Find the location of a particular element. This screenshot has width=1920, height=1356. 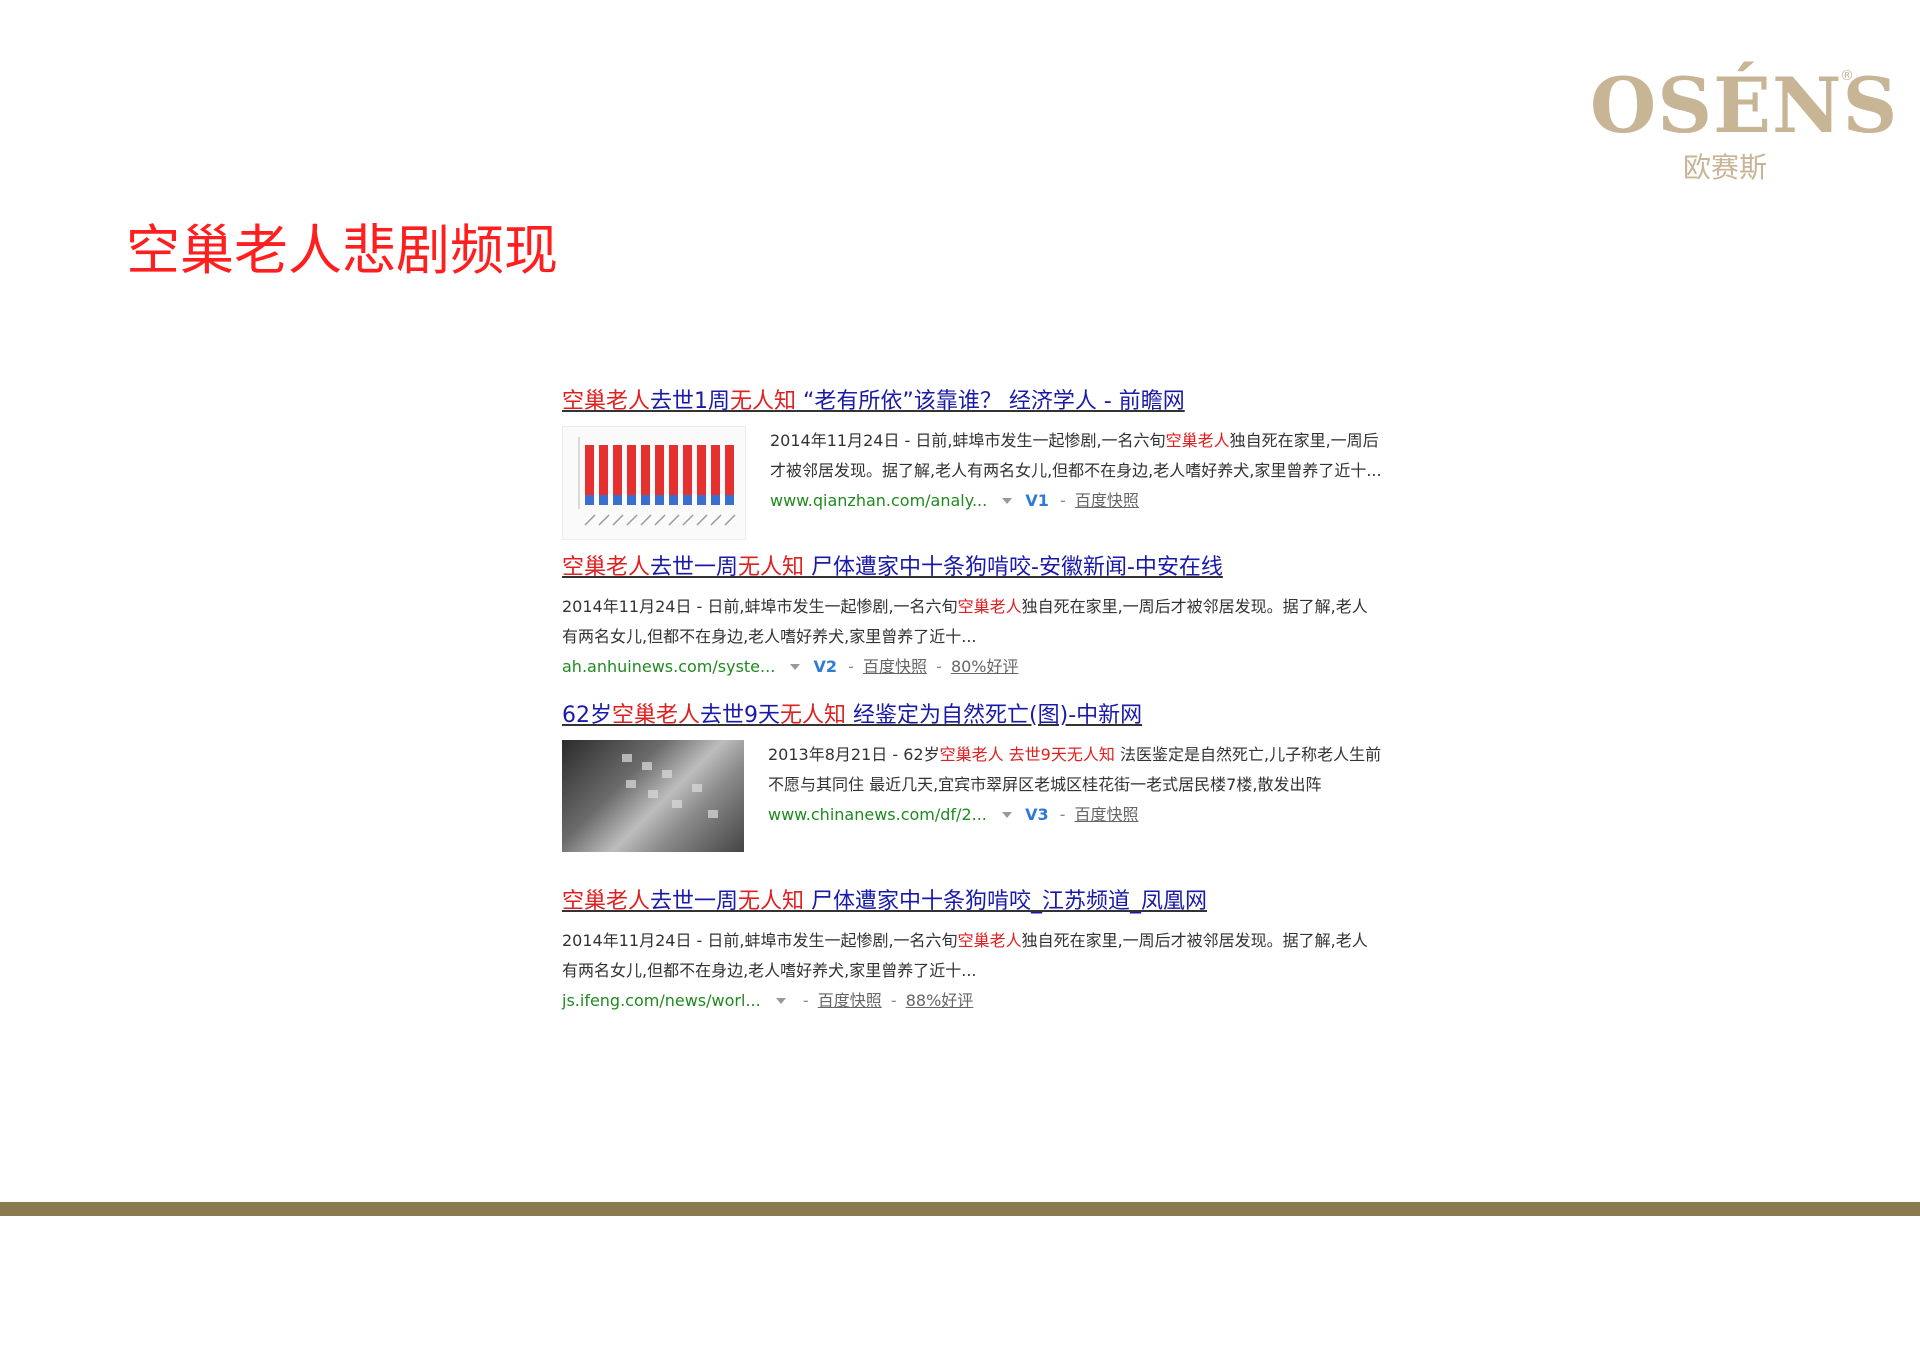

verify-badge-icon: V3 is located at coordinates (1037, 814).